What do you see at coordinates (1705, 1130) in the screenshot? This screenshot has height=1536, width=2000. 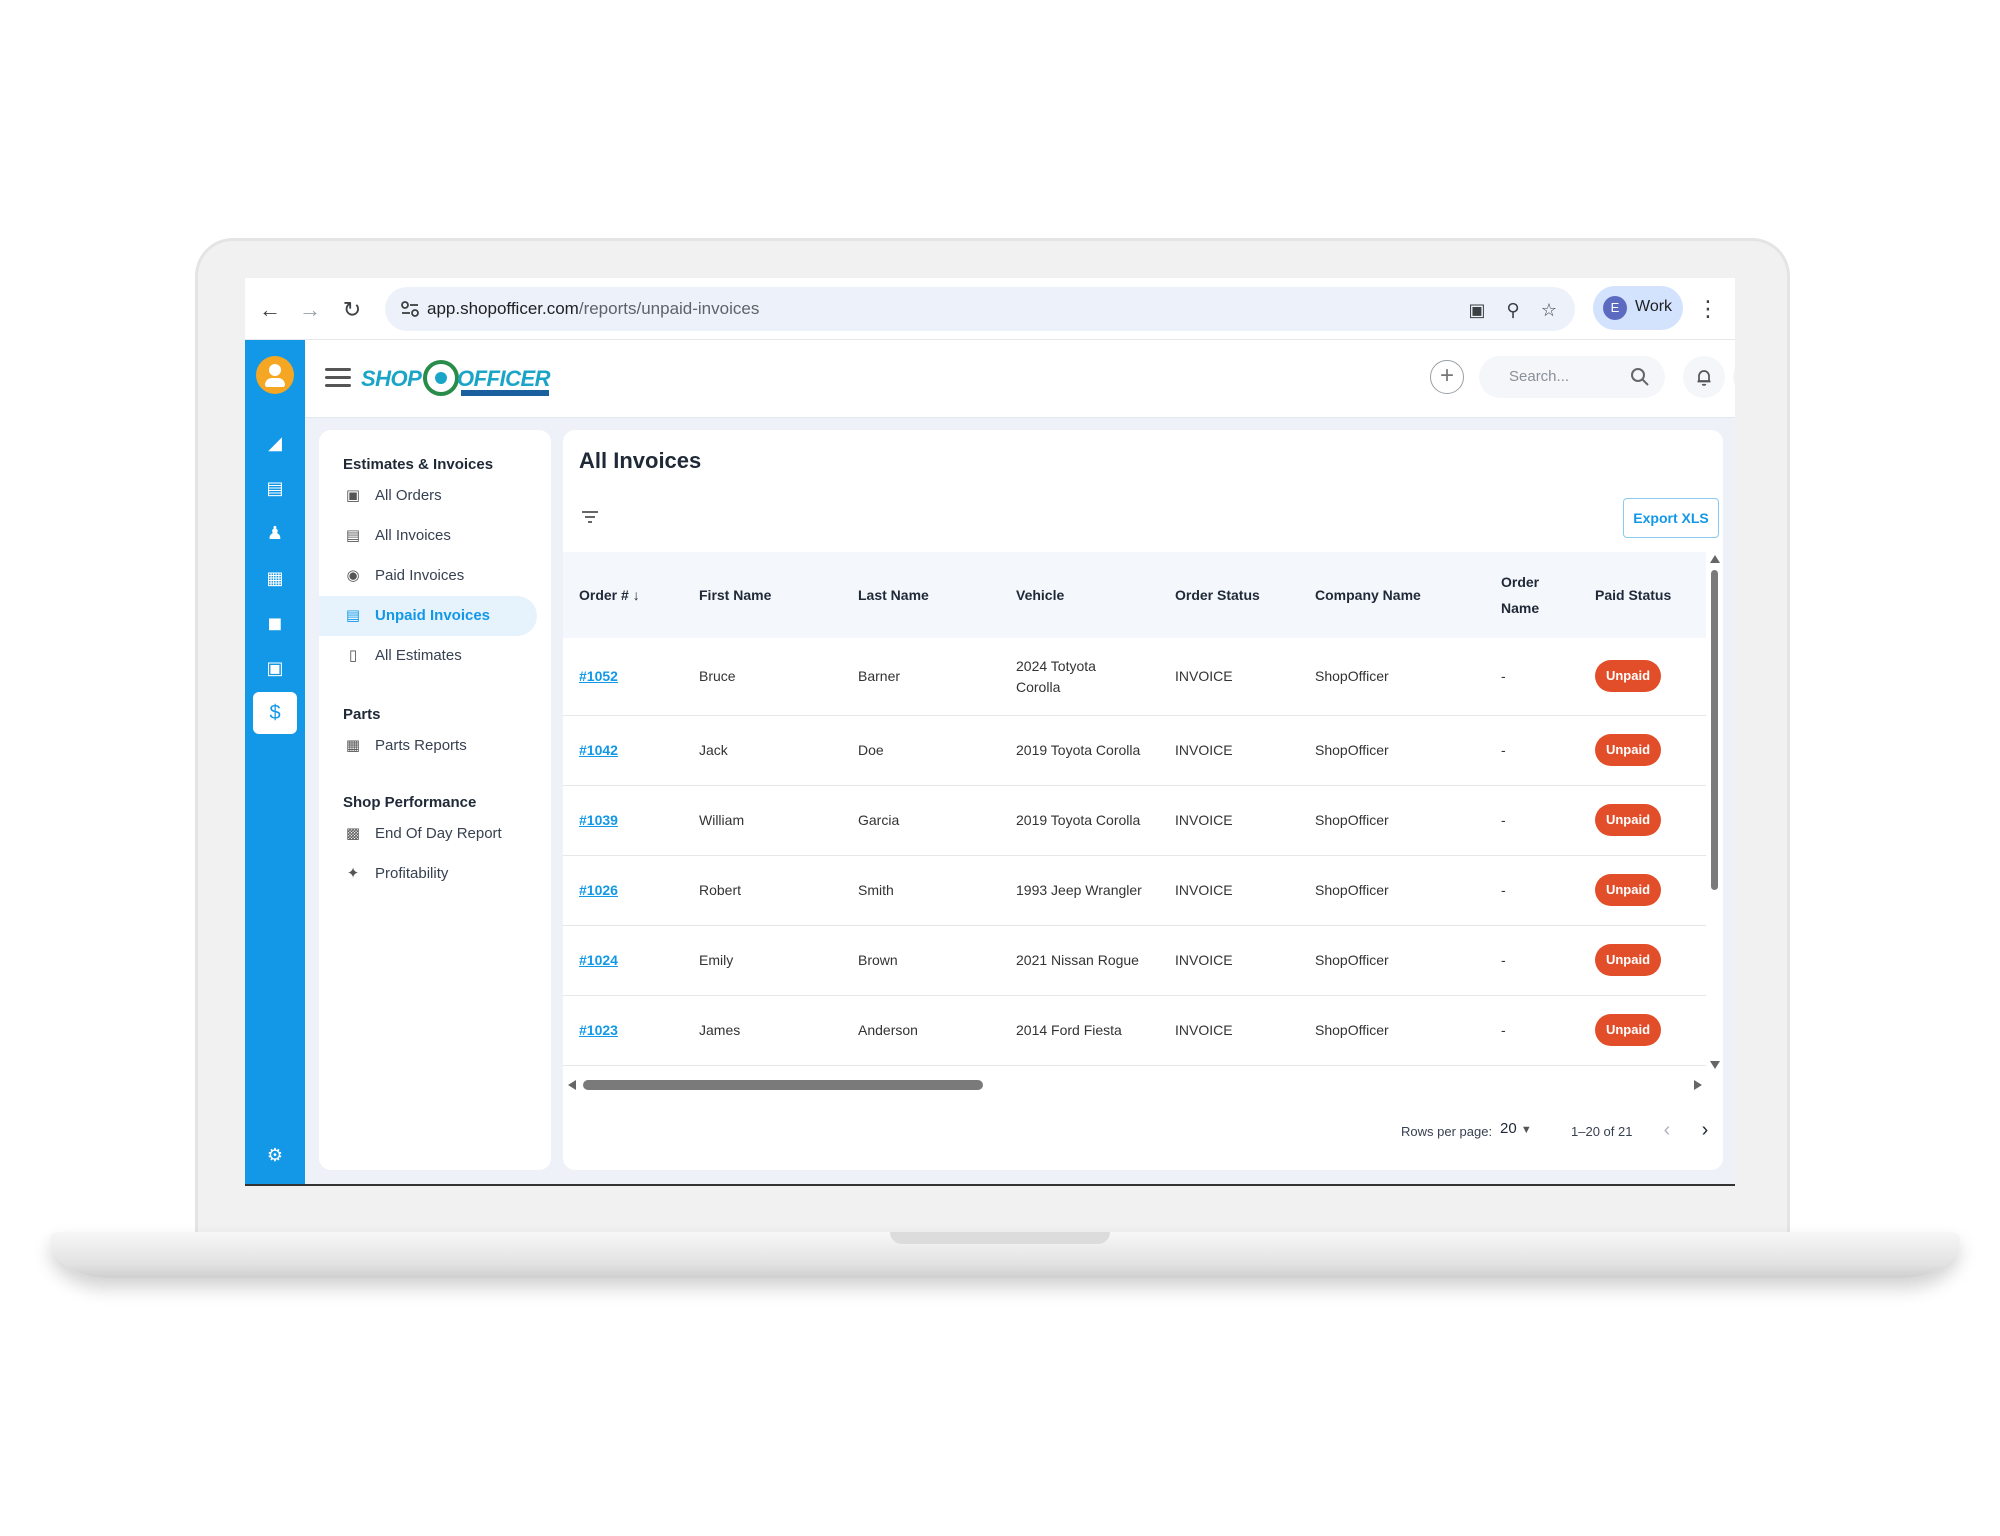 I see `next-page-icon: ›` at bounding box center [1705, 1130].